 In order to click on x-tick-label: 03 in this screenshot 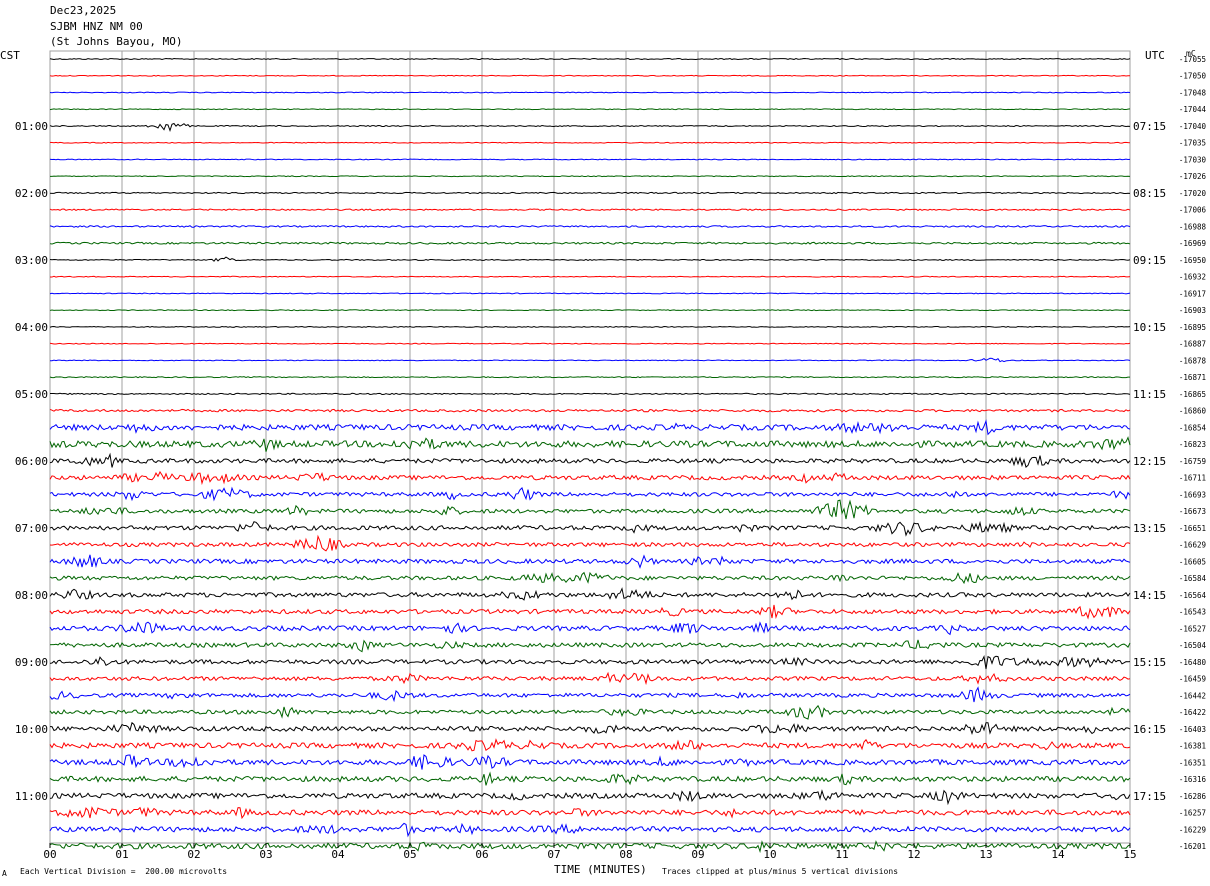, I will do `click(265, 854)`.